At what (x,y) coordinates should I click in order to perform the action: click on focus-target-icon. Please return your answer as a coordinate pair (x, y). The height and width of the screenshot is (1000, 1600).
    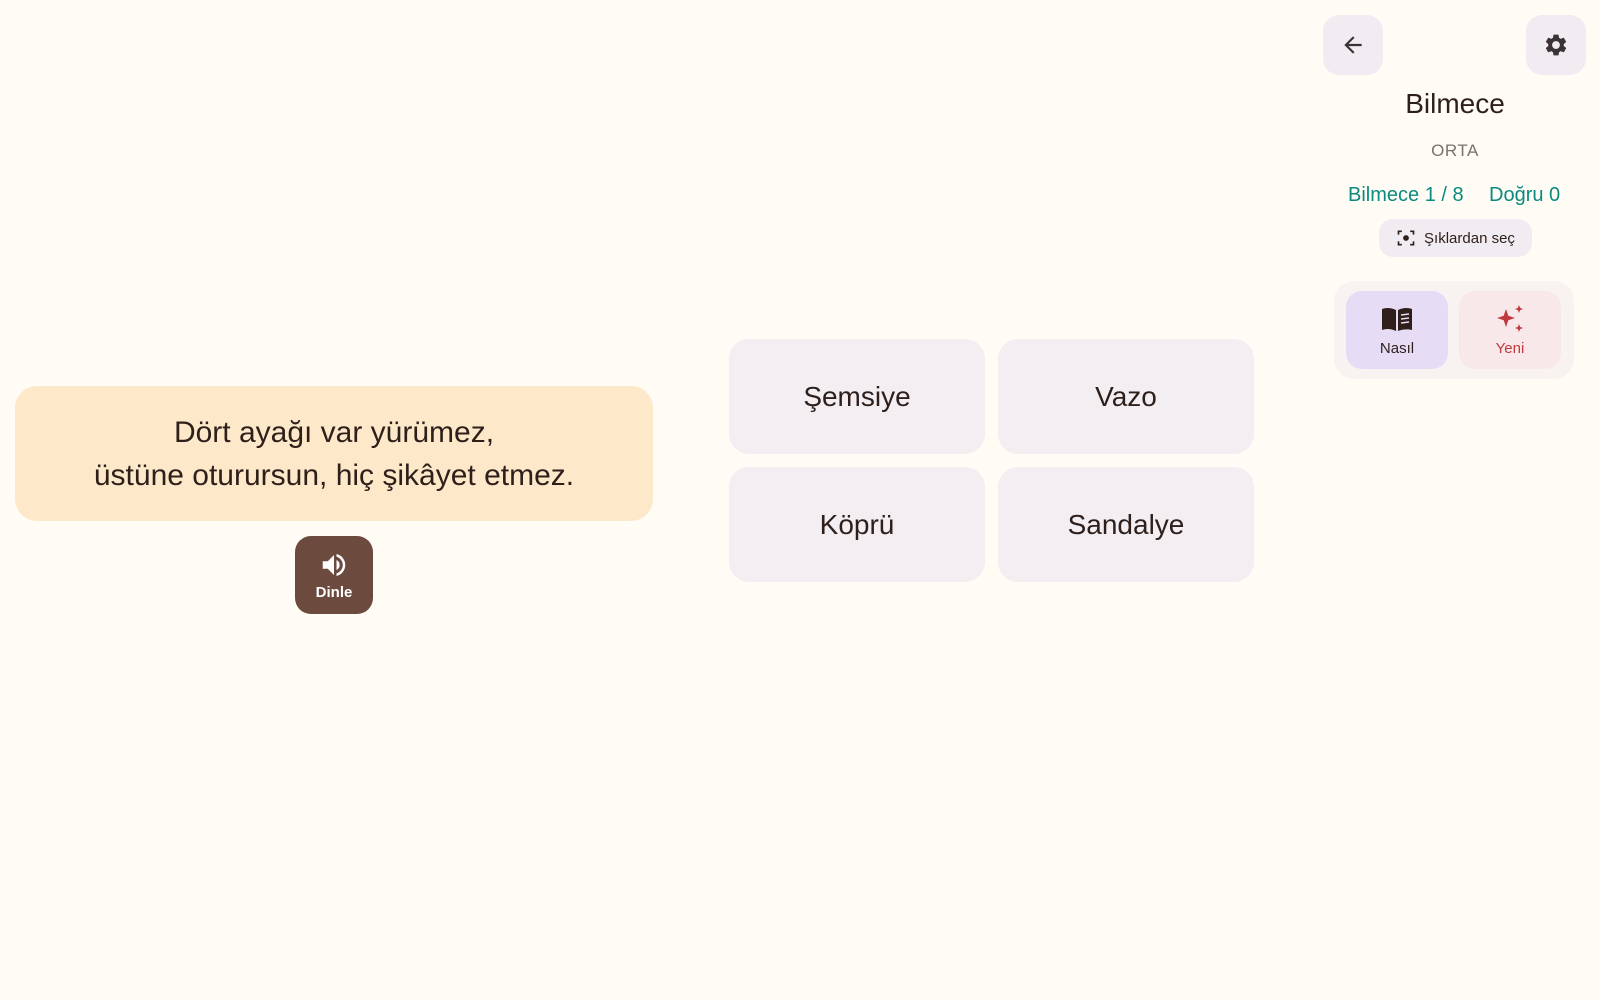
    Looking at the image, I should click on (1406, 238).